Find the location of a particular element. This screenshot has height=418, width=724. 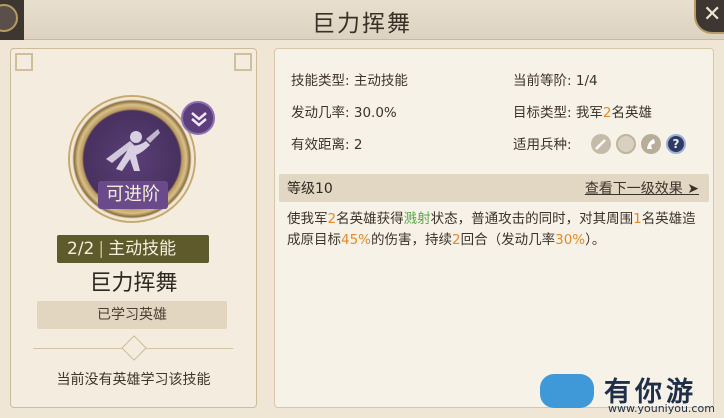

trigger-rate-row: 发动几率: 30.0% is located at coordinates (344, 111).